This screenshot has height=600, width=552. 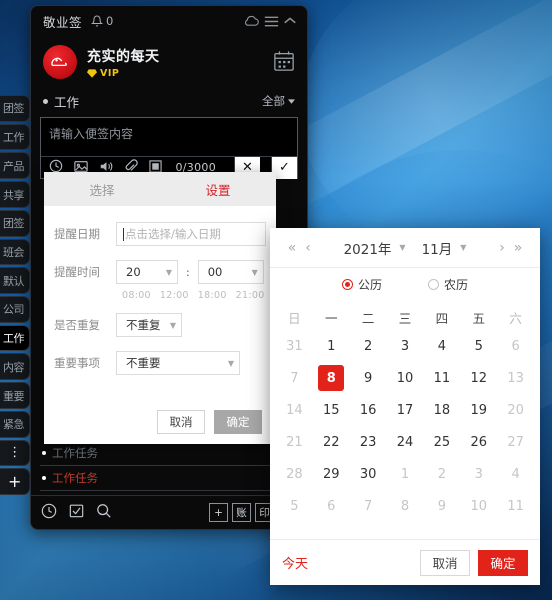 What do you see at coordinates (212, 295) in the screenshot?
I see `time-preset-2: 18:00` at bounding box center [212, 295].